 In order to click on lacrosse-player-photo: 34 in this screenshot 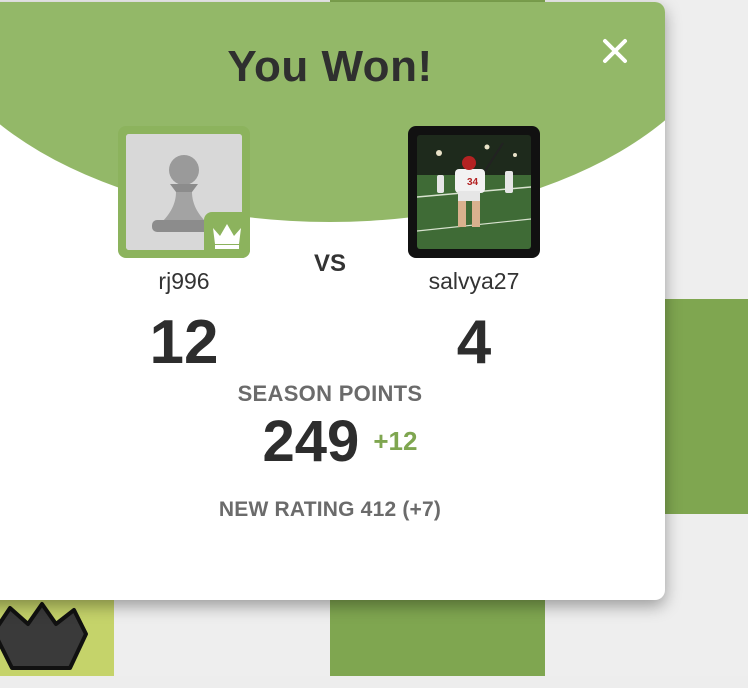, I will do `click(474, 192)`.